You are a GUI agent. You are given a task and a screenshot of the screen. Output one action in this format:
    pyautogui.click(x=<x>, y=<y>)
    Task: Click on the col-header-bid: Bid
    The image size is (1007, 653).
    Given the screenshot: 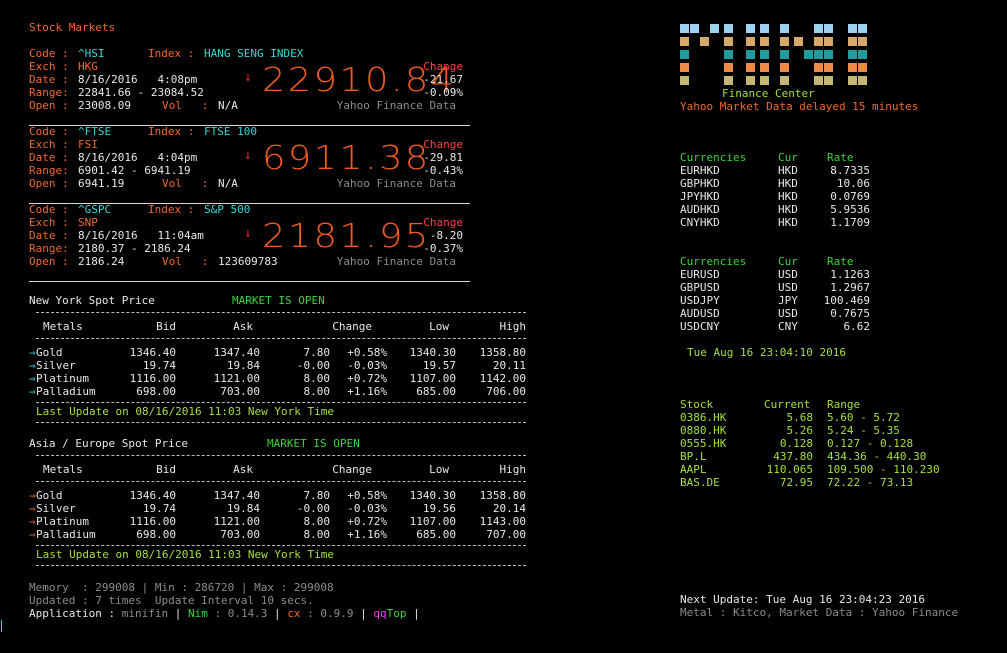 What is the action you would take?
    pyautogui.click(x=166, y=326)
    